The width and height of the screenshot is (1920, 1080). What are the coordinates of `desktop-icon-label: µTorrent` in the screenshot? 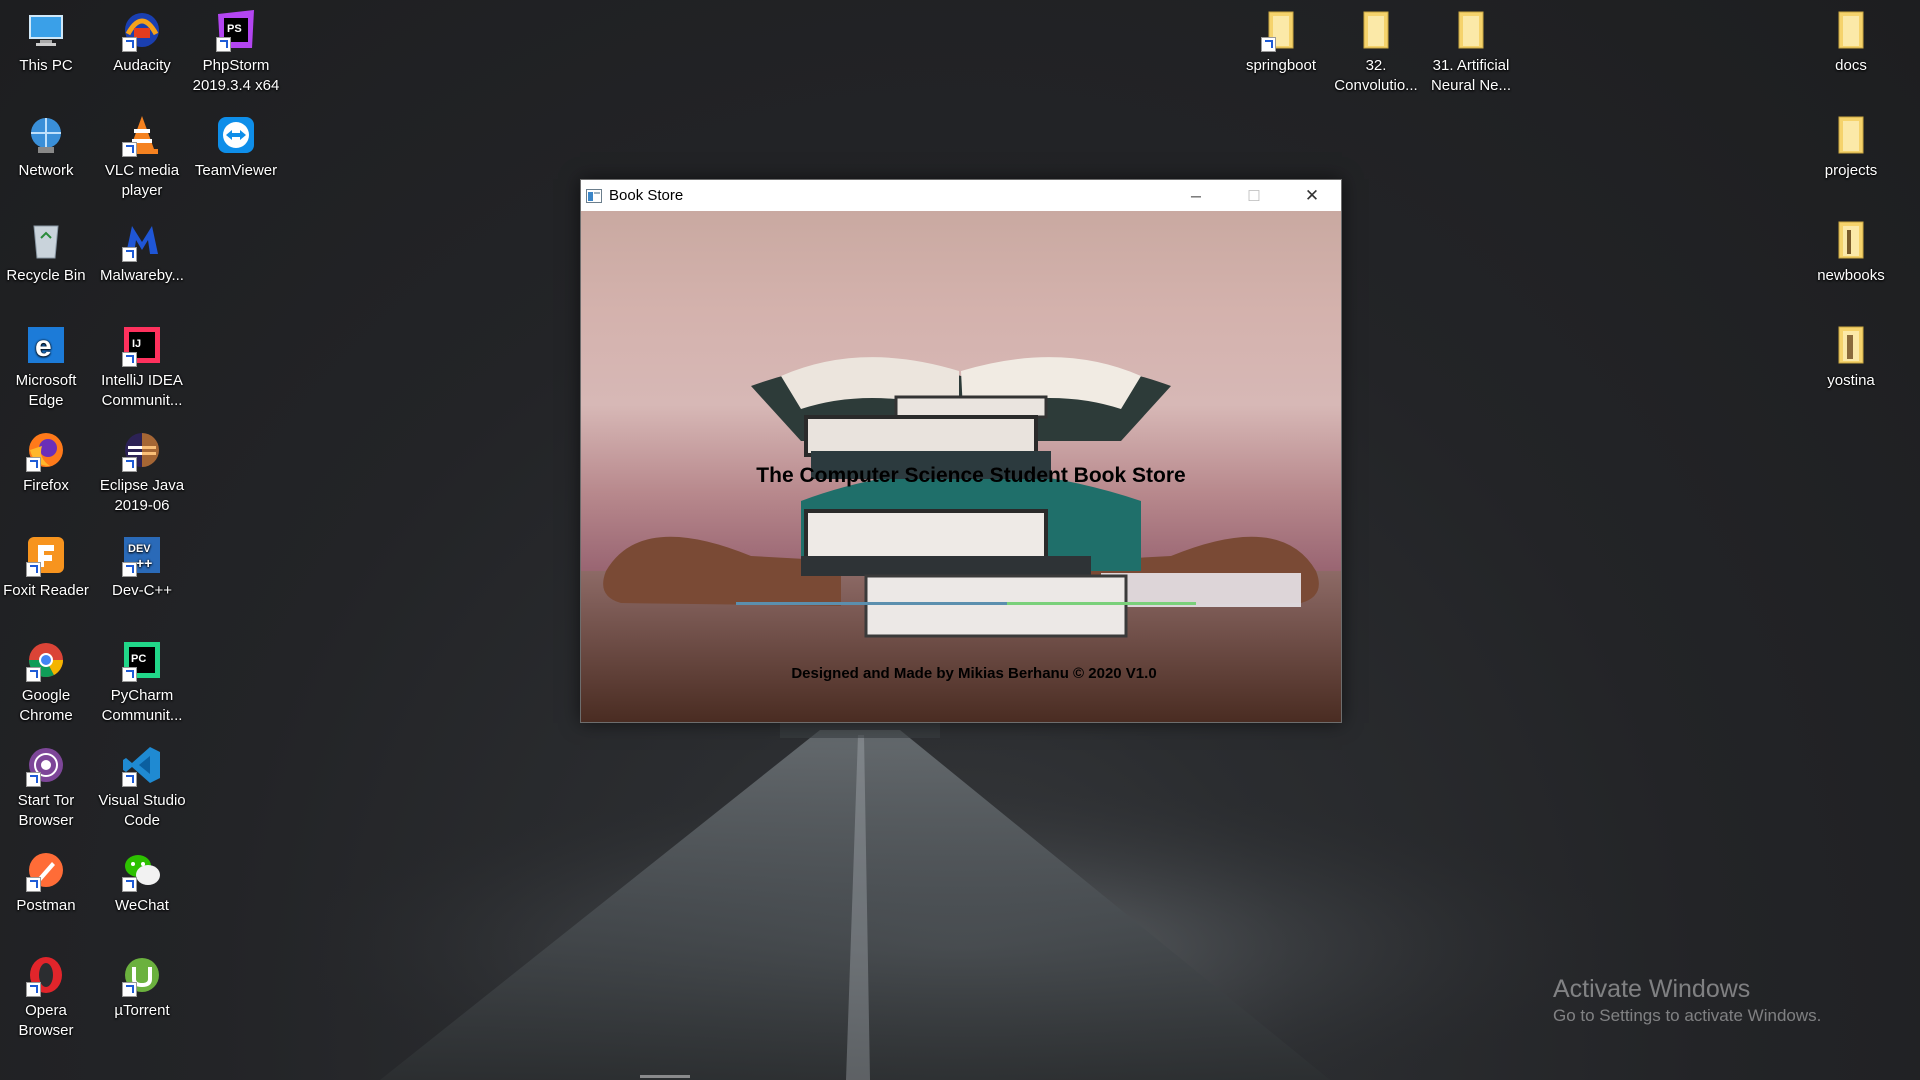 It's located at (142, 1010).